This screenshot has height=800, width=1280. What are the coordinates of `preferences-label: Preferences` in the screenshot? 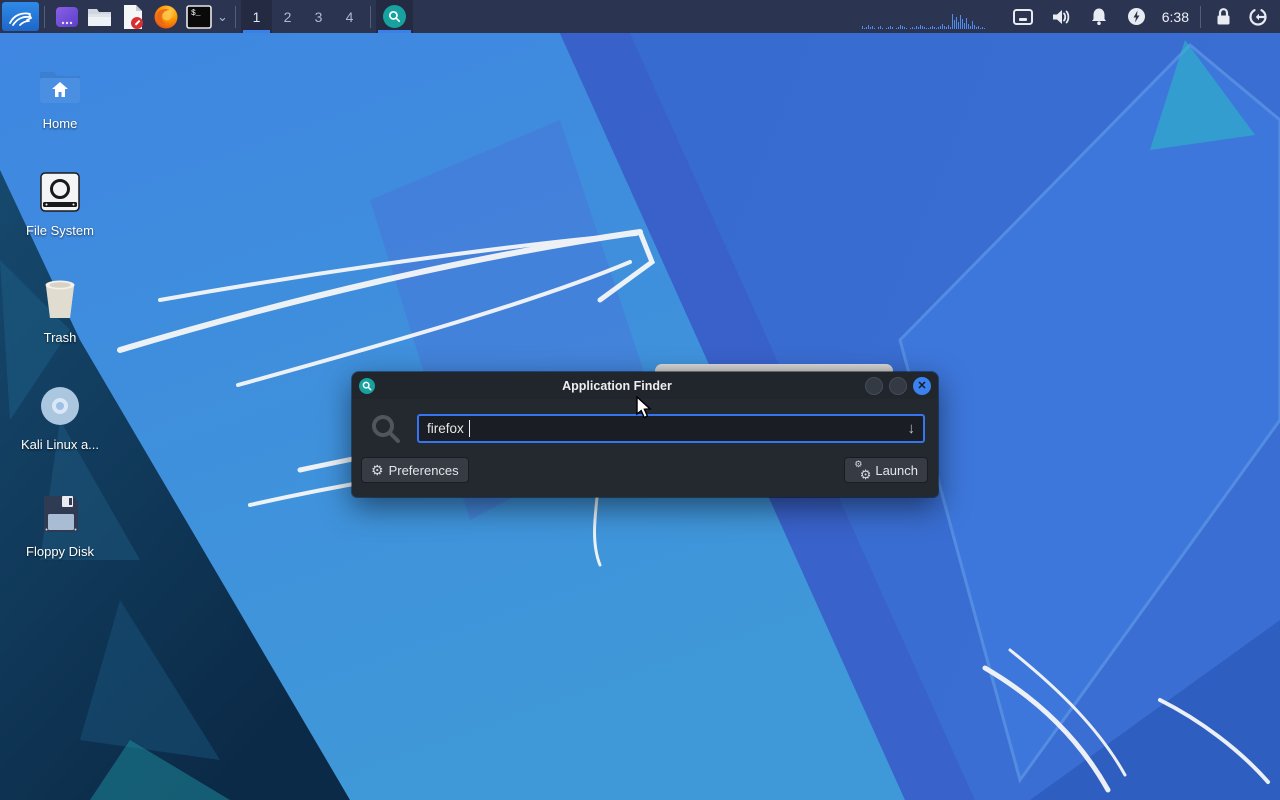 It's located at (423, 470).